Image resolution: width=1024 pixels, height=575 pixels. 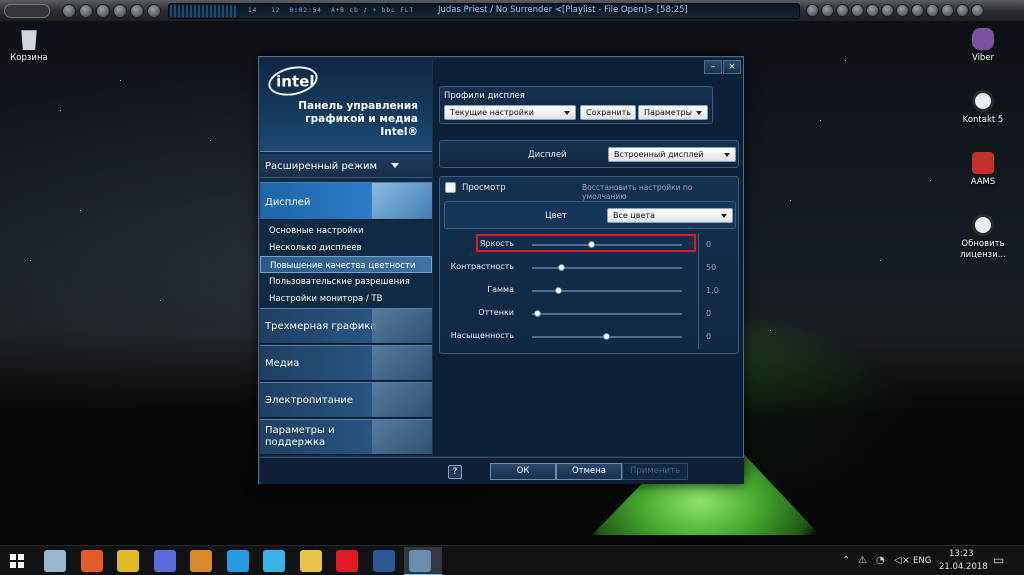 I want to click on settings-icon, so click(x=917, y=10).